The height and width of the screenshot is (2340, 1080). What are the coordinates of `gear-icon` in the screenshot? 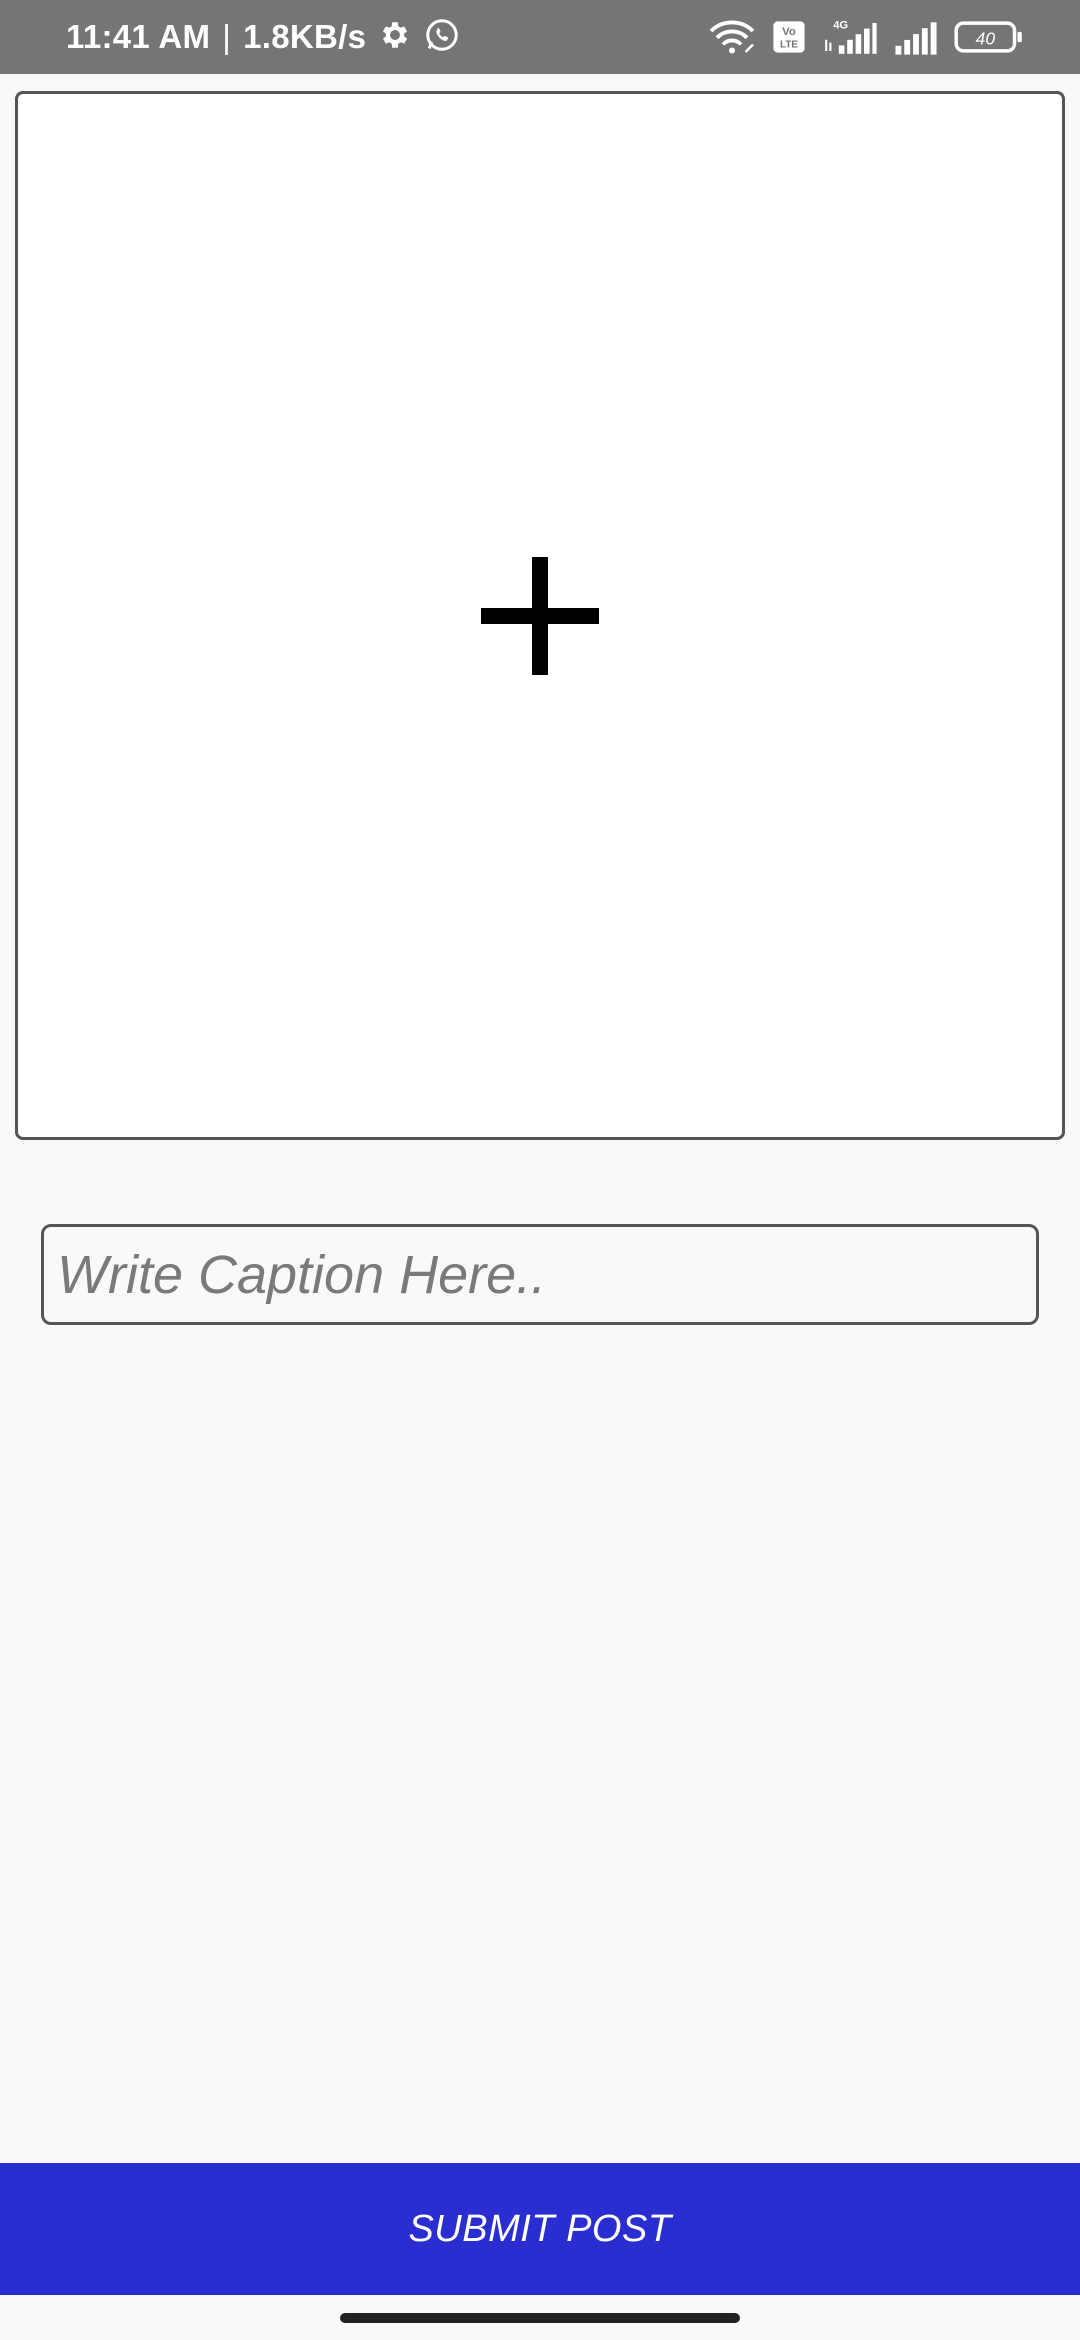 It's located at (395, 37).